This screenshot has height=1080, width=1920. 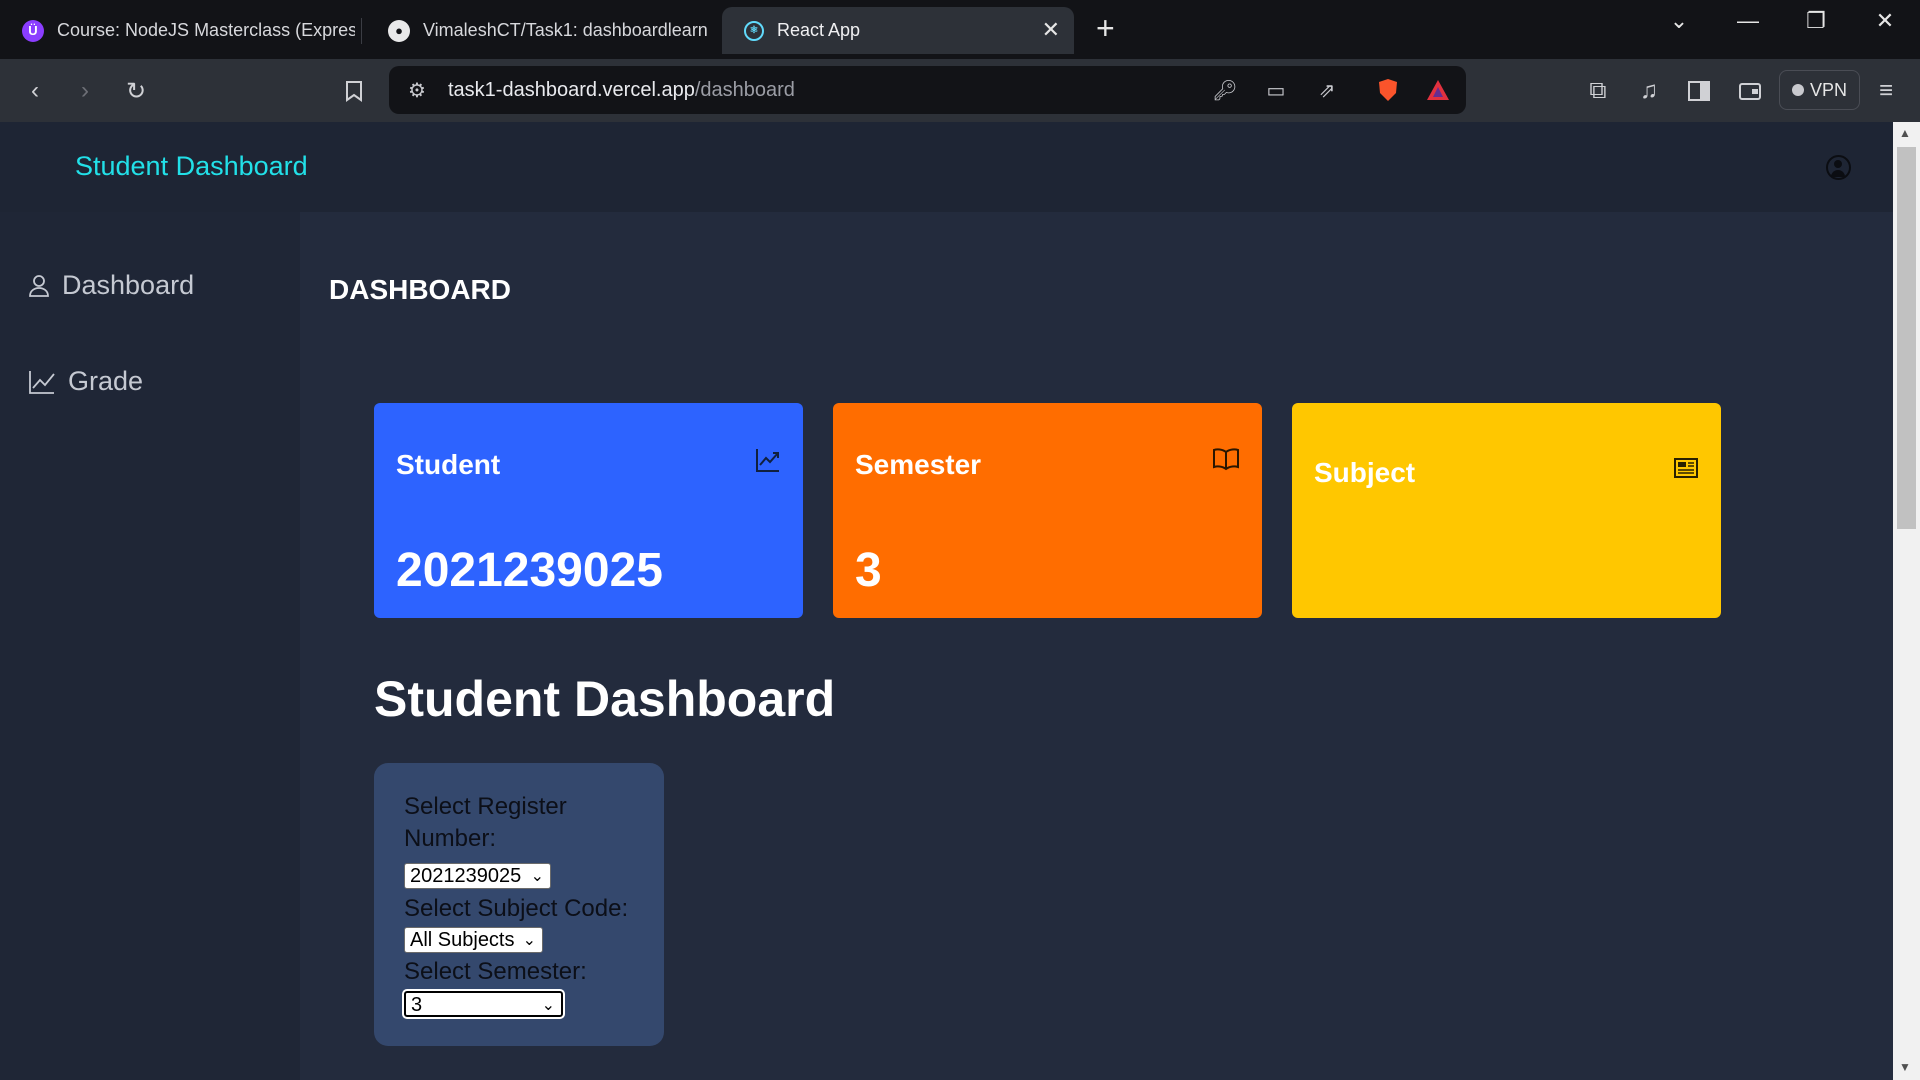 I want to click on install-app-icon: ▭, so click(x=1276, y=90).